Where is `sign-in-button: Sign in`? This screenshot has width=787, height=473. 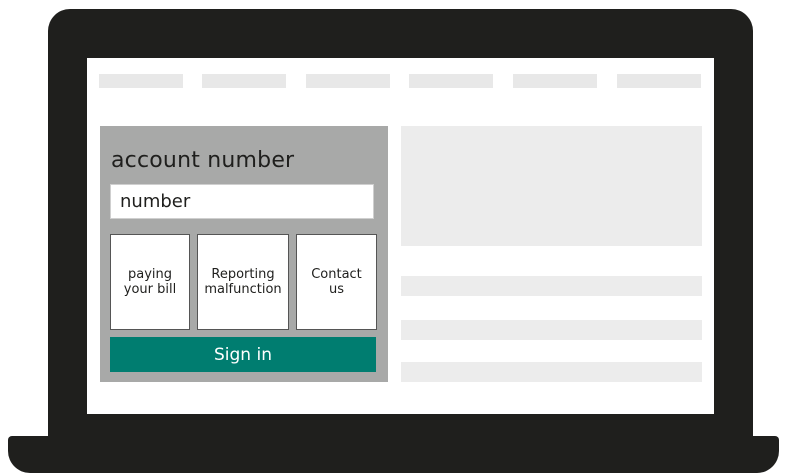
sign-in-button: Sign in is located at coordinates (243, 354).